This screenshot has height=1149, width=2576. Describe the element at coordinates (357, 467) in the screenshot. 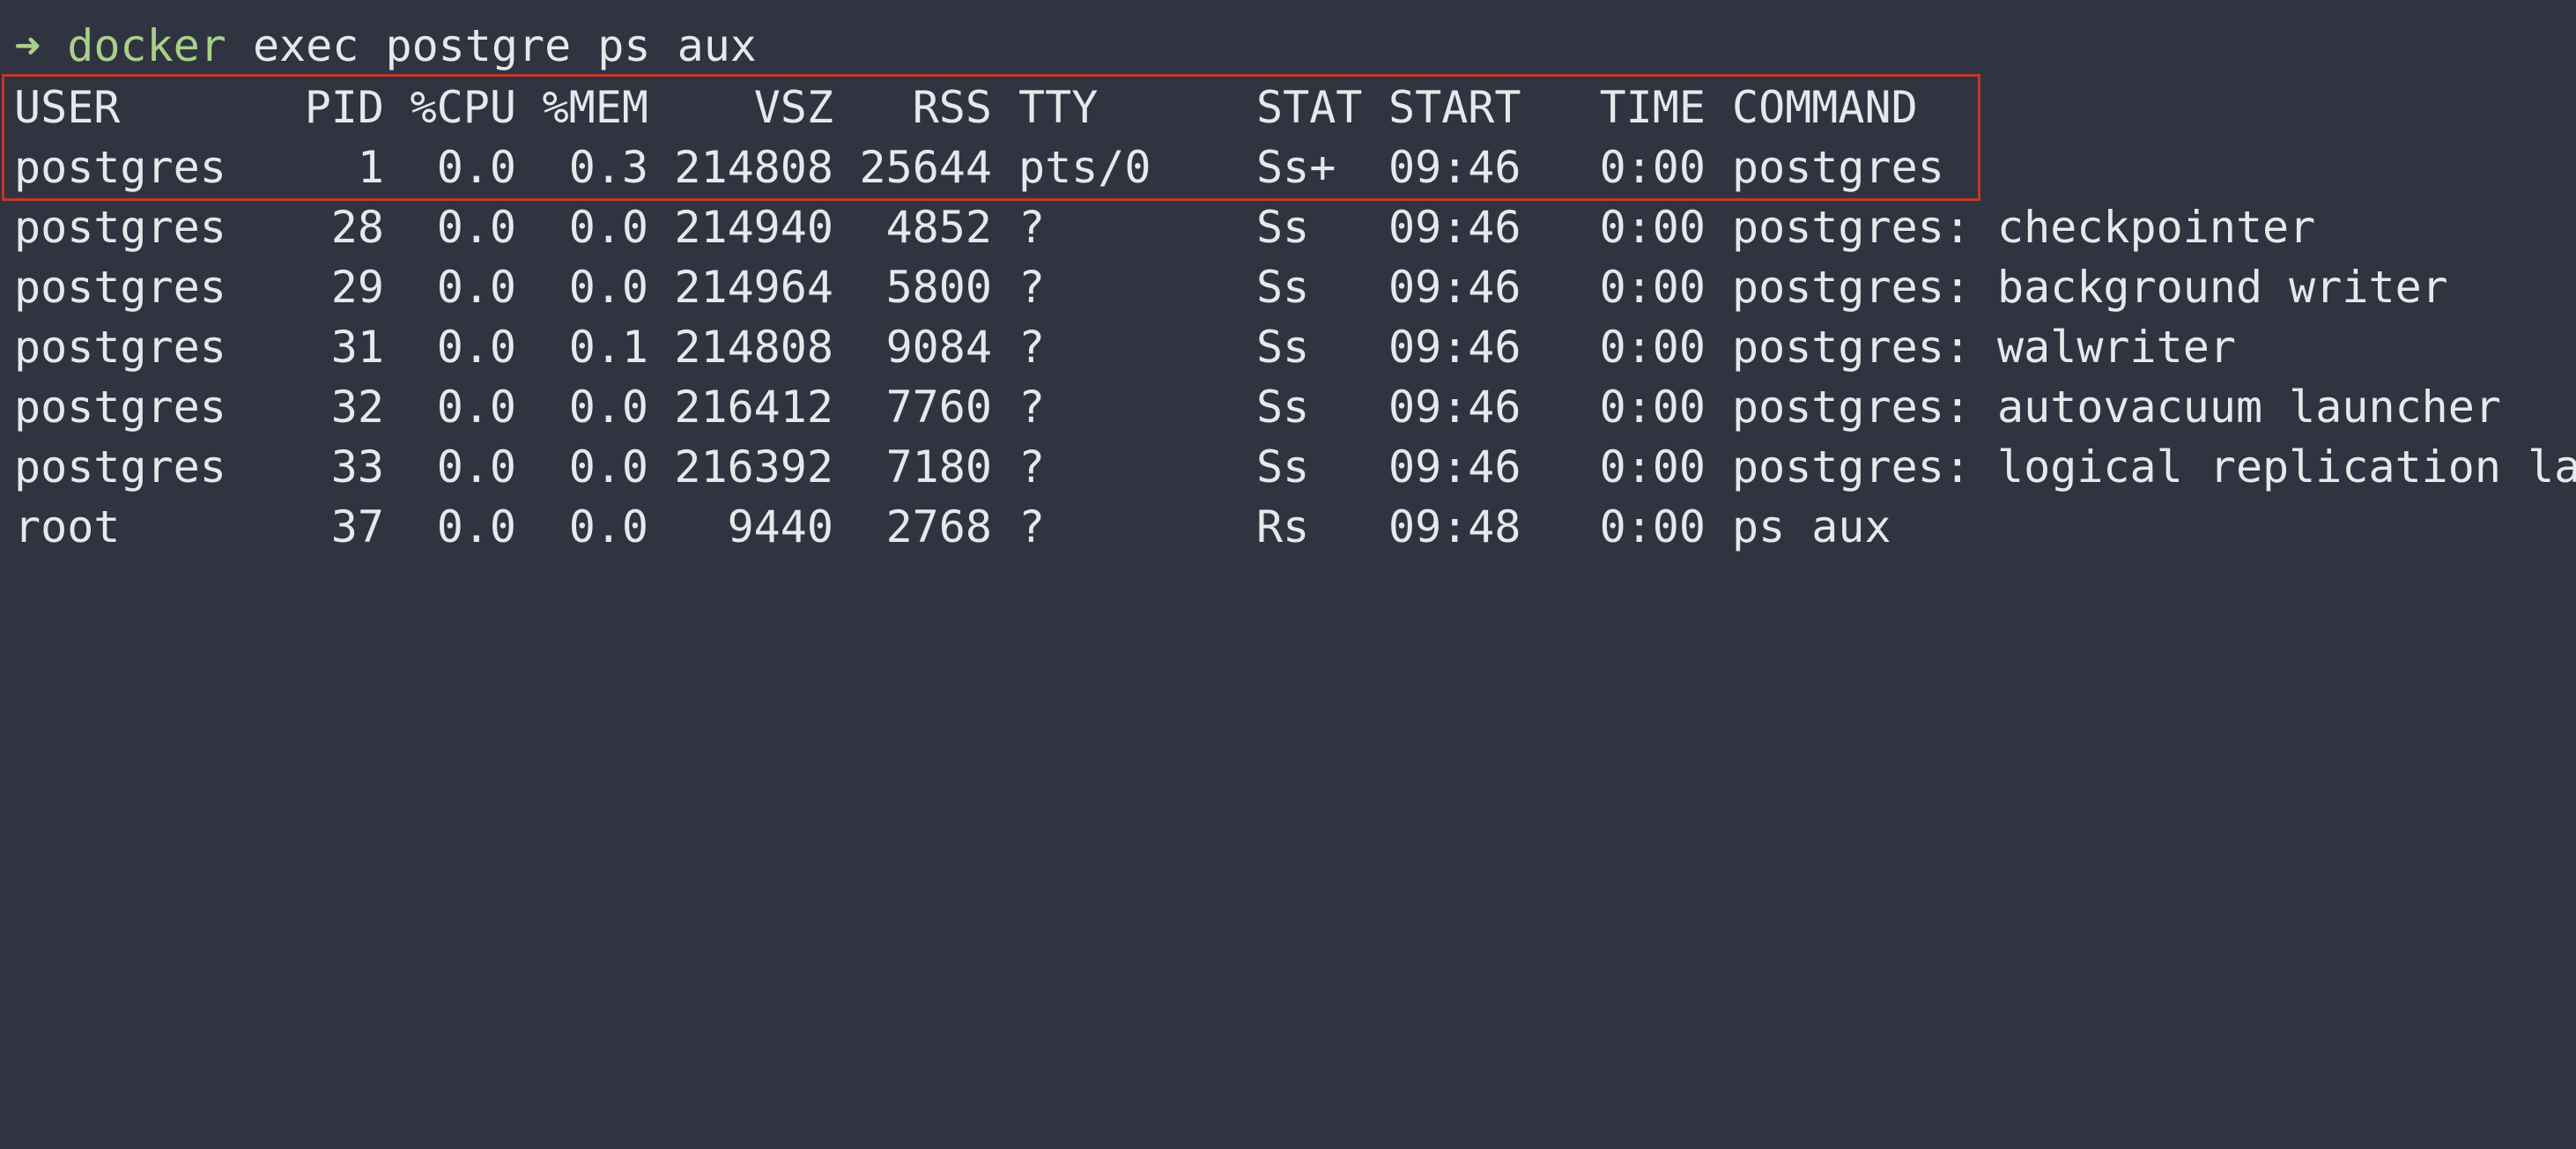

I see `cell-pid: 33` at that location.